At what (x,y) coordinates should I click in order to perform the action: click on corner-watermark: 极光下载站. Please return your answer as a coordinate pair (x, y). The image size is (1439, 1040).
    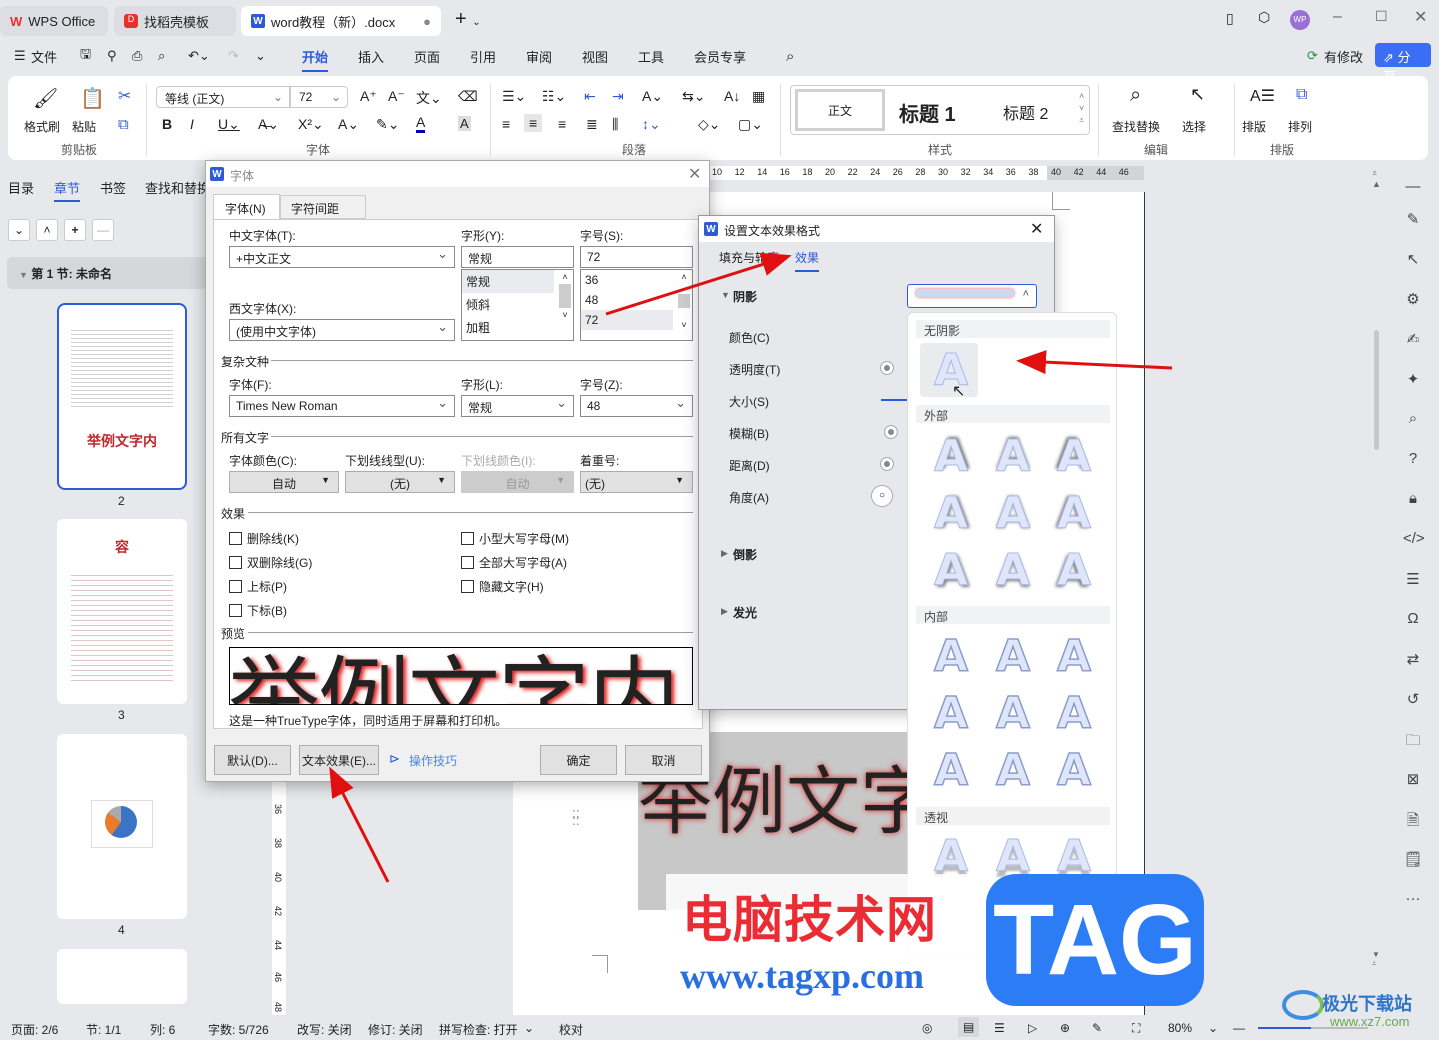
    Looking at the image, I should click on (1367, 1004).